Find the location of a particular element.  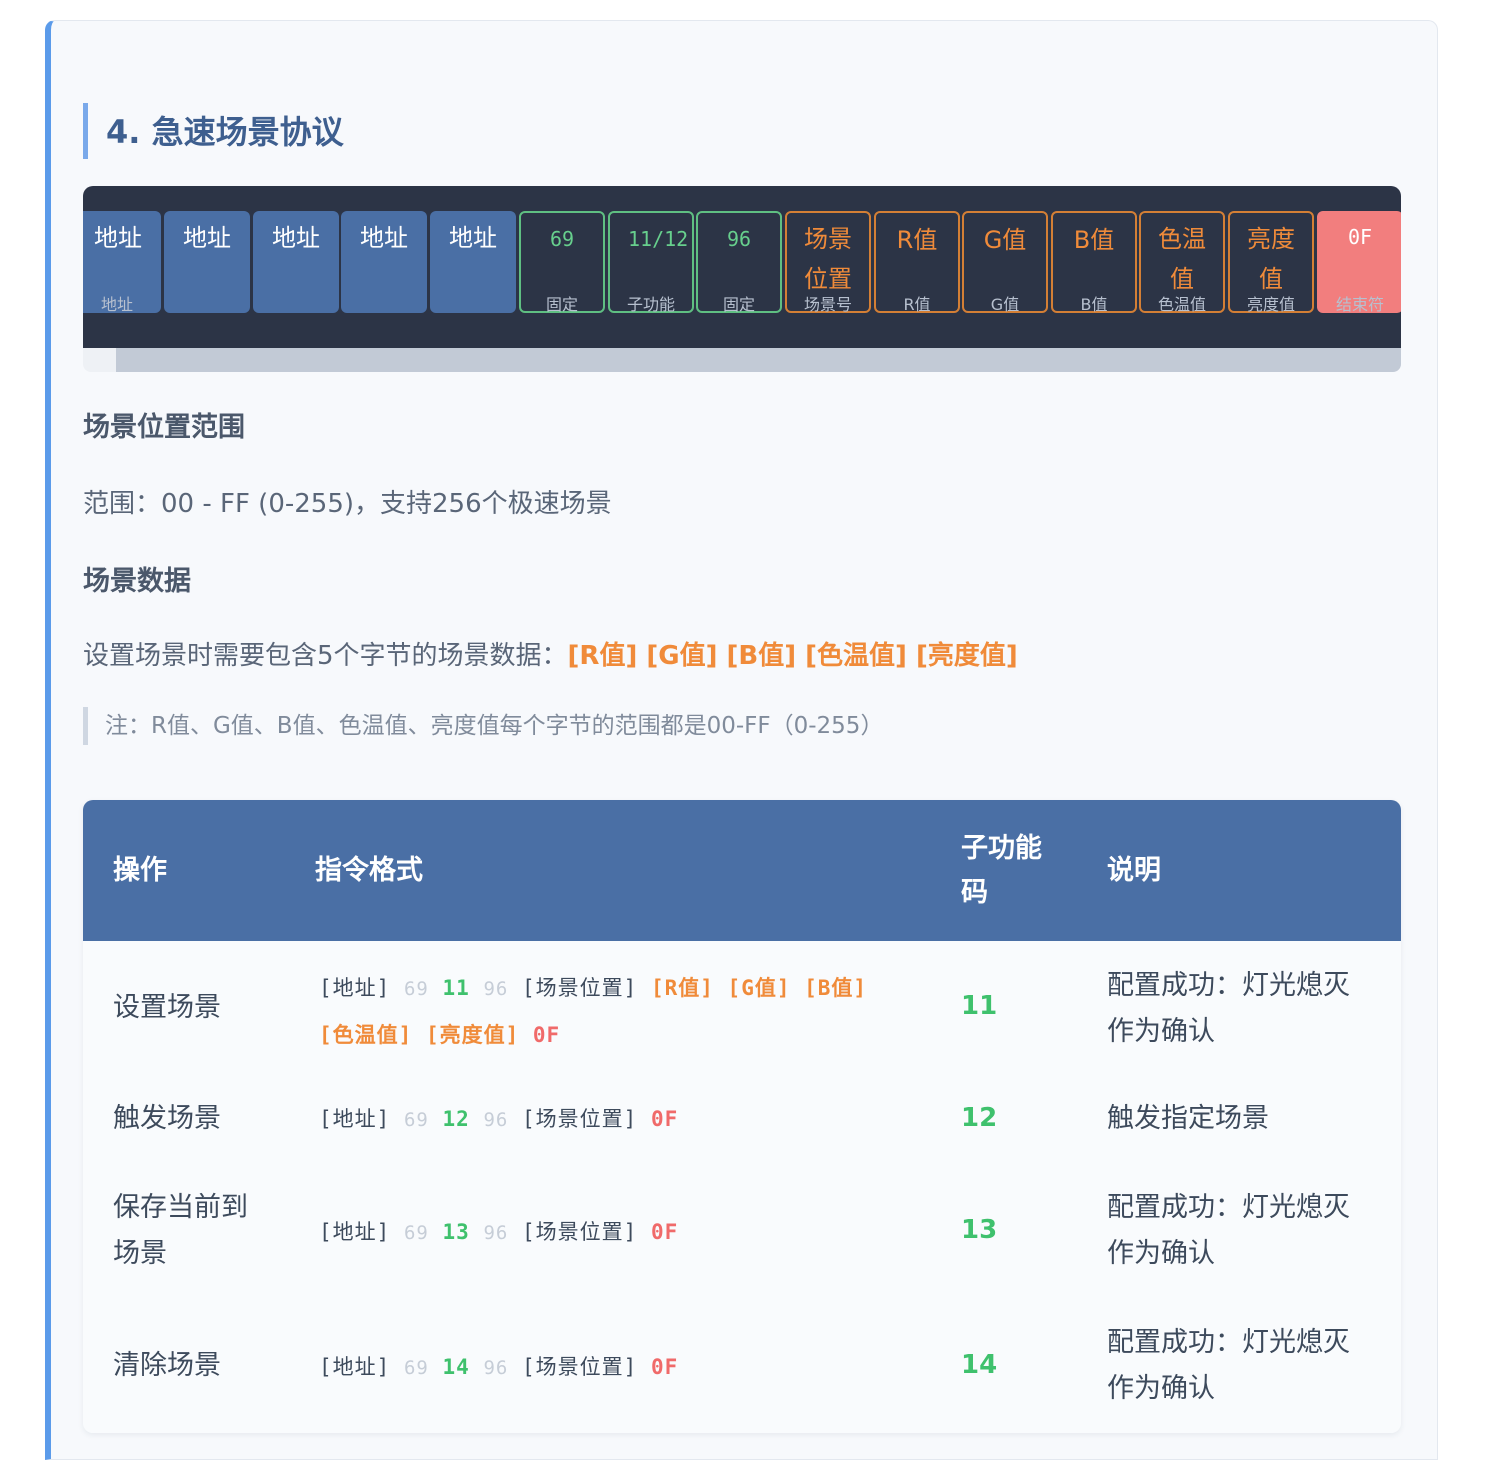

row-op-line1: 保存当前到 is located at coordinates (180, 1207).